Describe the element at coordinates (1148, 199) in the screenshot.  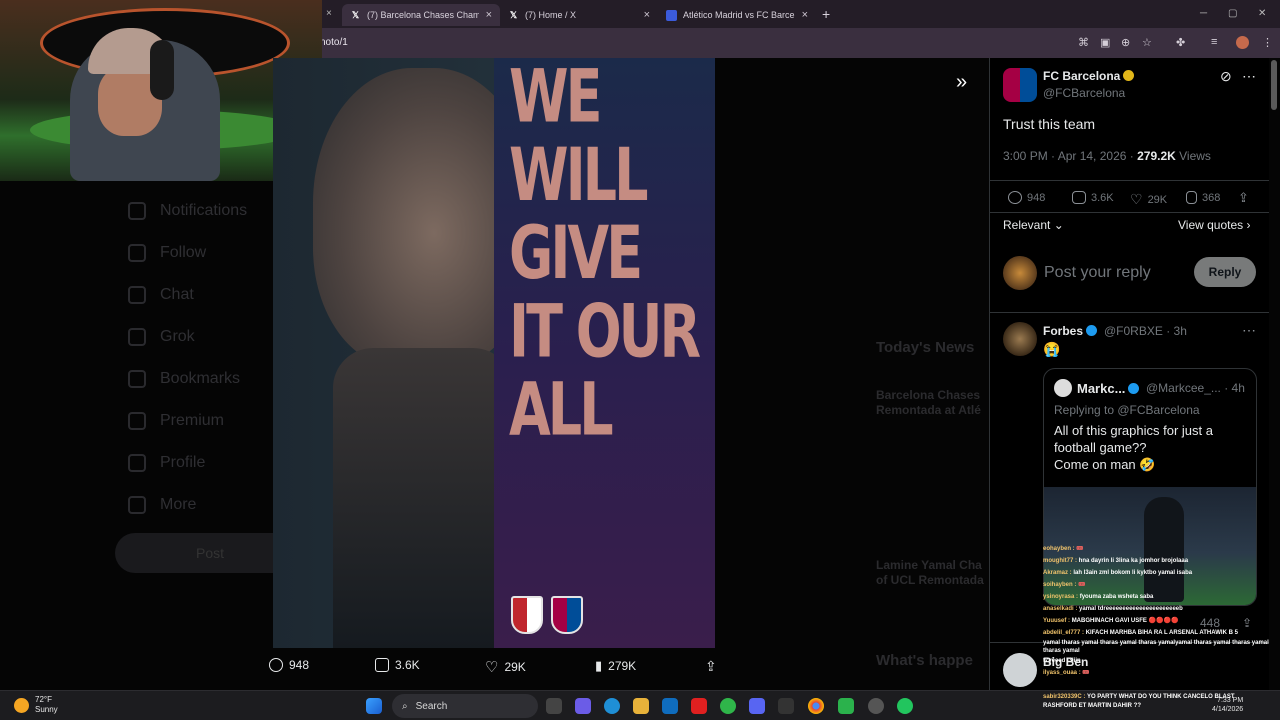
I see `like-stat: ♡ 29K` at that location.